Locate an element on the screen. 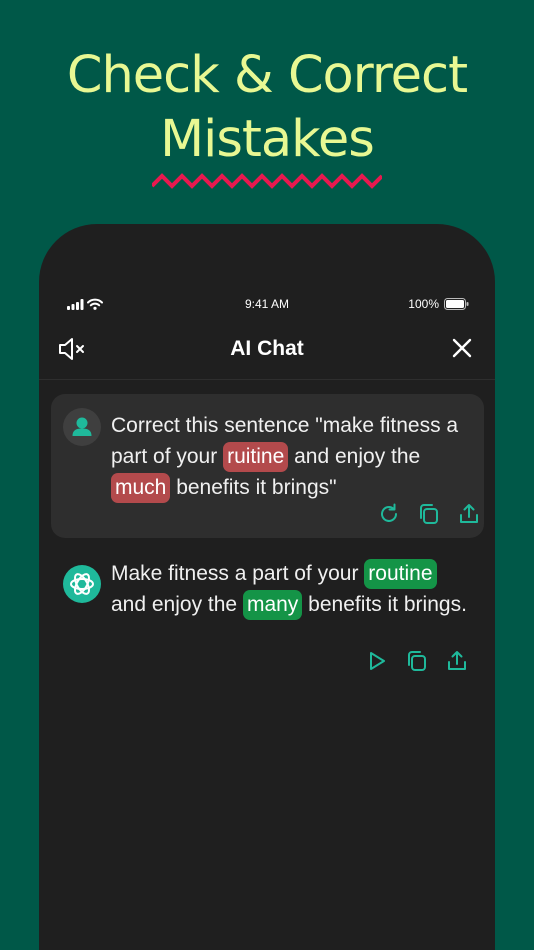 Image resolution: width=534 pixels, height=950 pixels. headline-line-1: Check & Correct is located at coordinates (267, 75).